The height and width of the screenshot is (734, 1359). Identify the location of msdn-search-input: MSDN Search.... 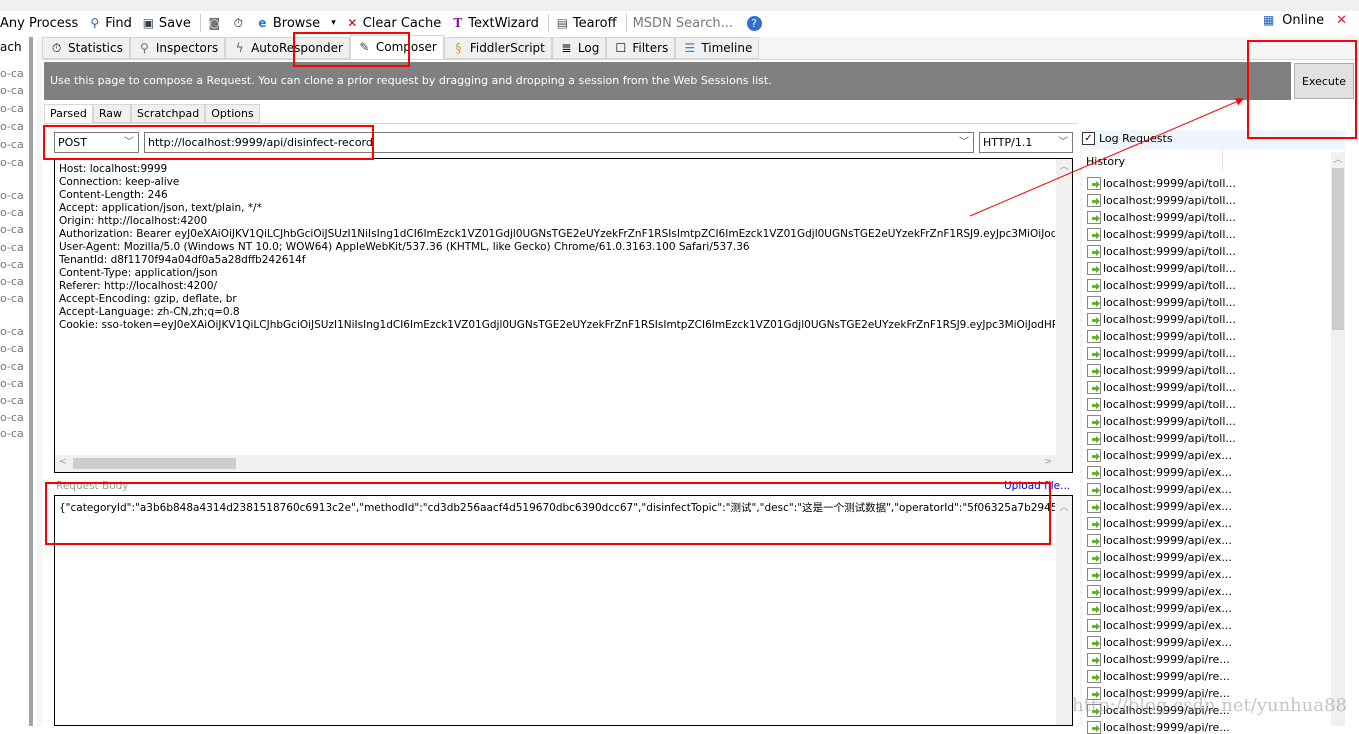
(685, 23).